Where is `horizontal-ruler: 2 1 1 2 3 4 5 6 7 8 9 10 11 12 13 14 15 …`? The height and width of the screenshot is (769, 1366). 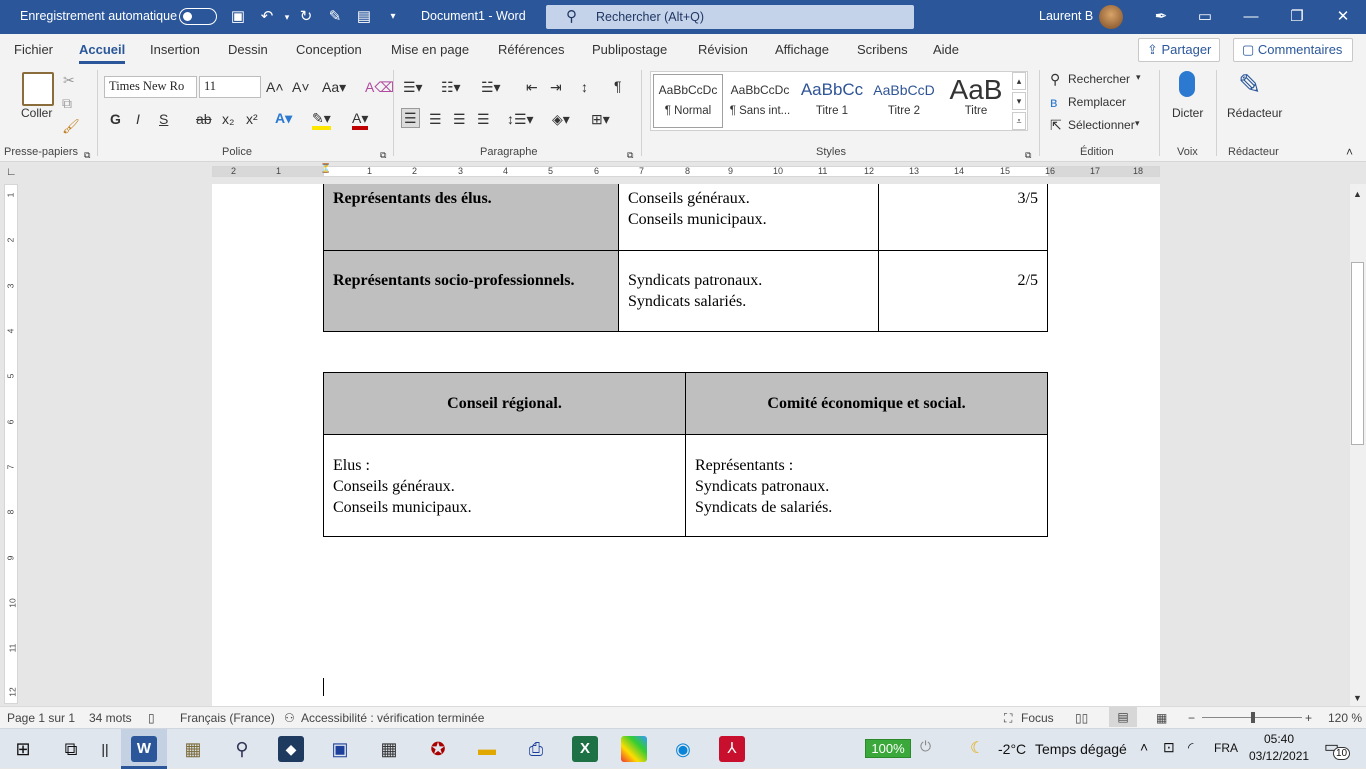
horizontal-ruler: 2 1 1 2 3 4 5 6 7 8 9 10 11 12 13 14 15 … is located at coordinates (686, 170).